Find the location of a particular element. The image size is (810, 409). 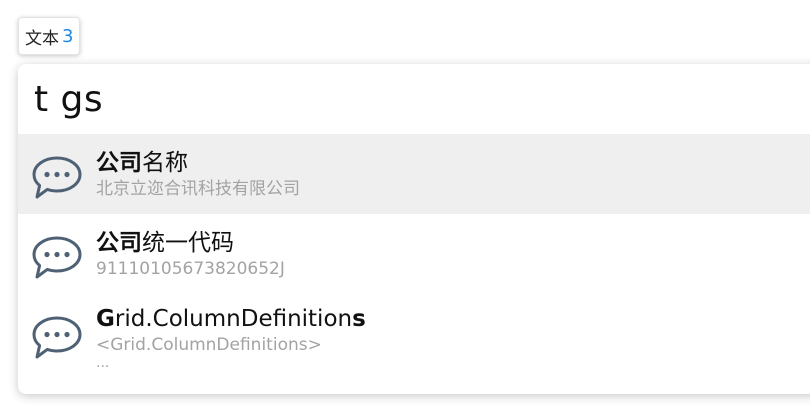

result-title-rest: 名称 is located at coordinates (165, 163).